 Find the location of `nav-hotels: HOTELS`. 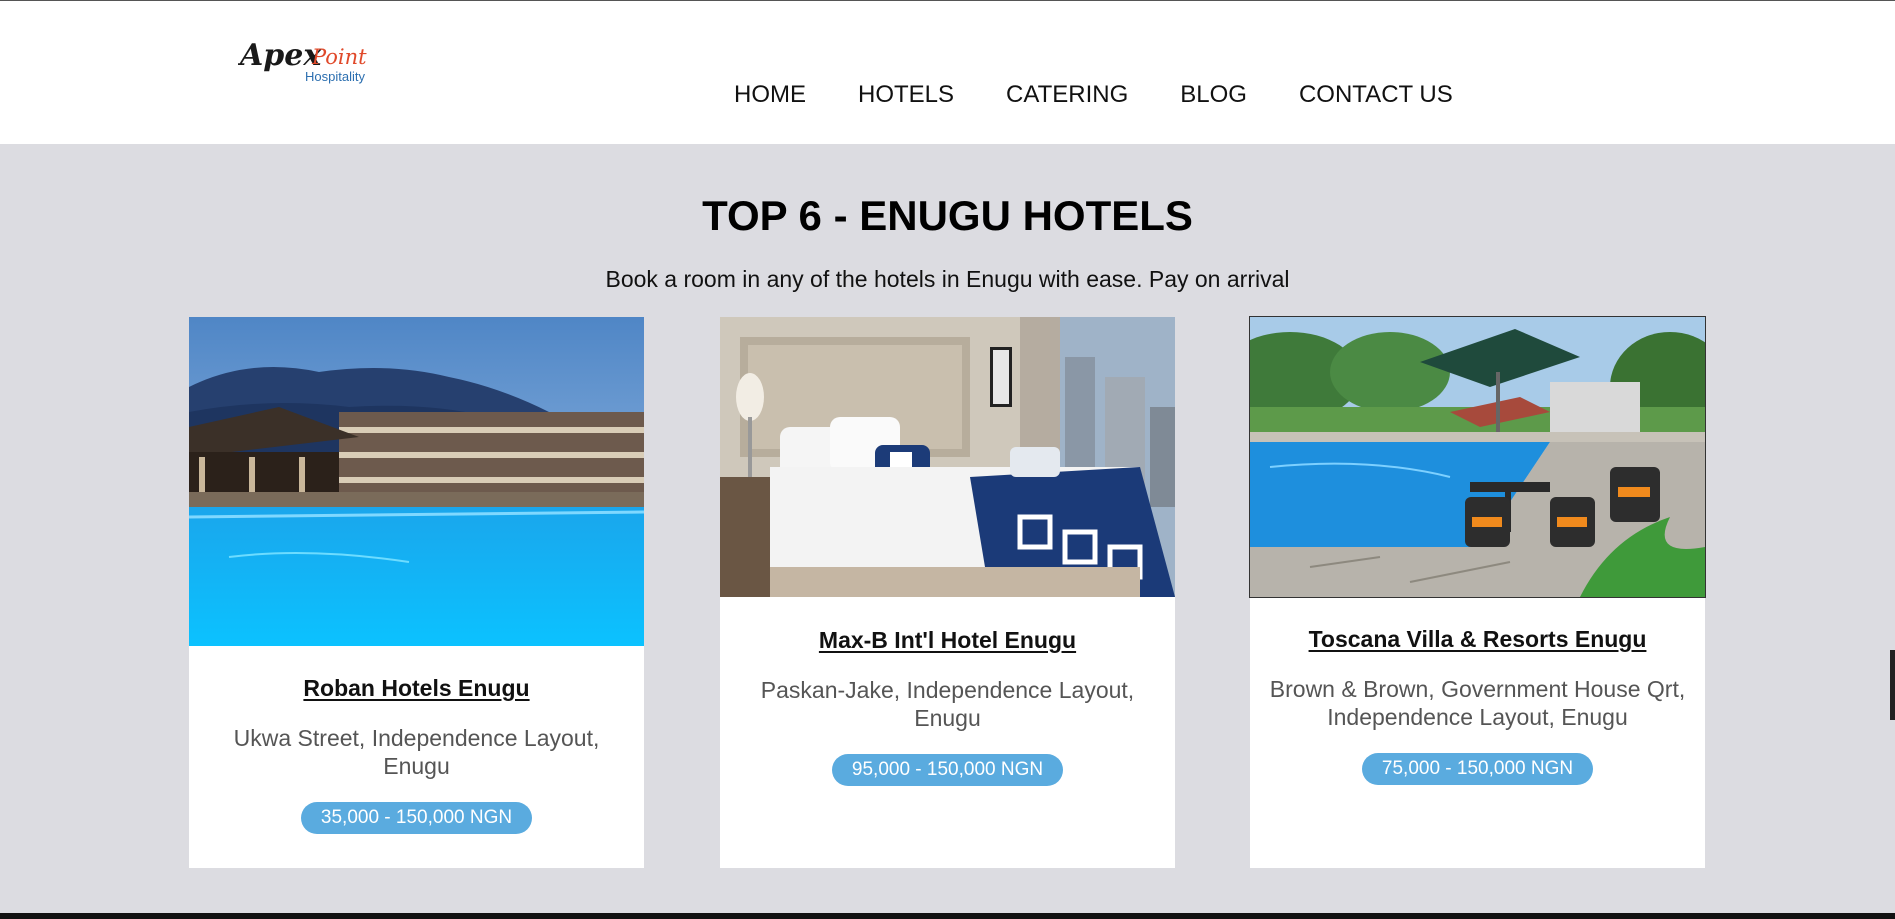

nav-hotels: HOTELS is located at coordinates (906, 95).